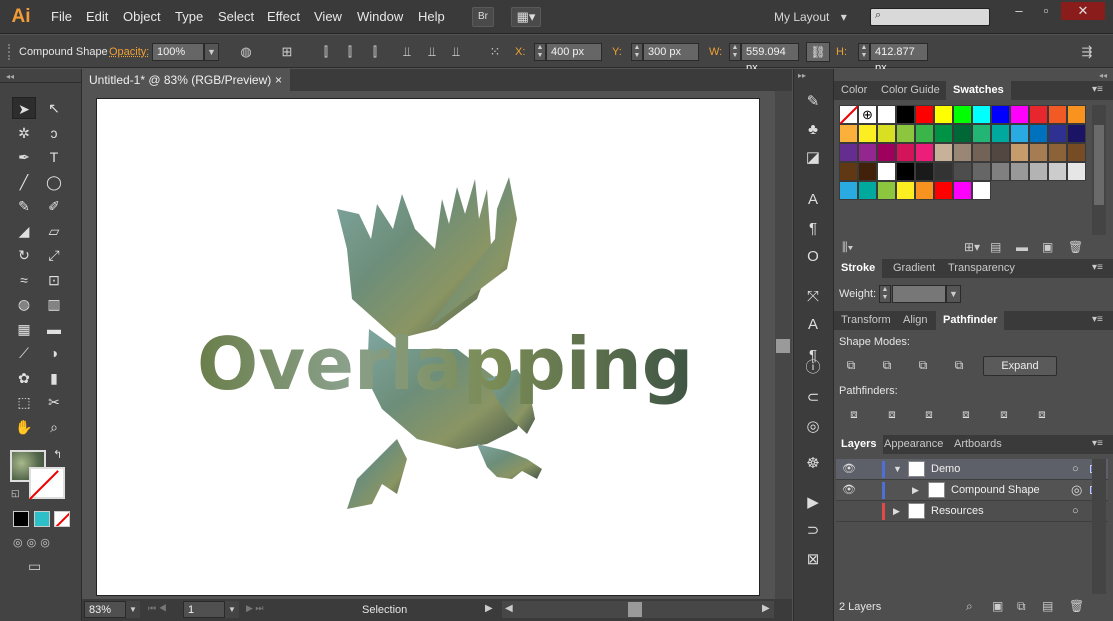 Image resolution: width=1113 pixels, height=621 pixels. Describe the element at coordinates (635, 609) in the screenshot. I see `h-scroll-thumb` at that location.